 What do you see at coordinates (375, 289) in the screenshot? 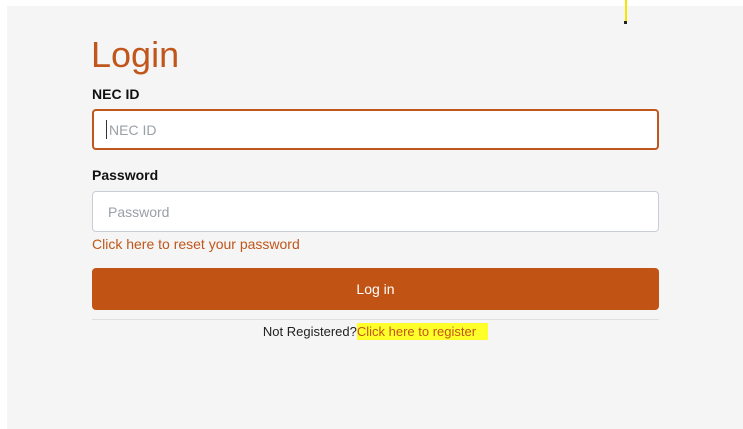
I see `login-button: Log in` at bounding box center [375, 289].